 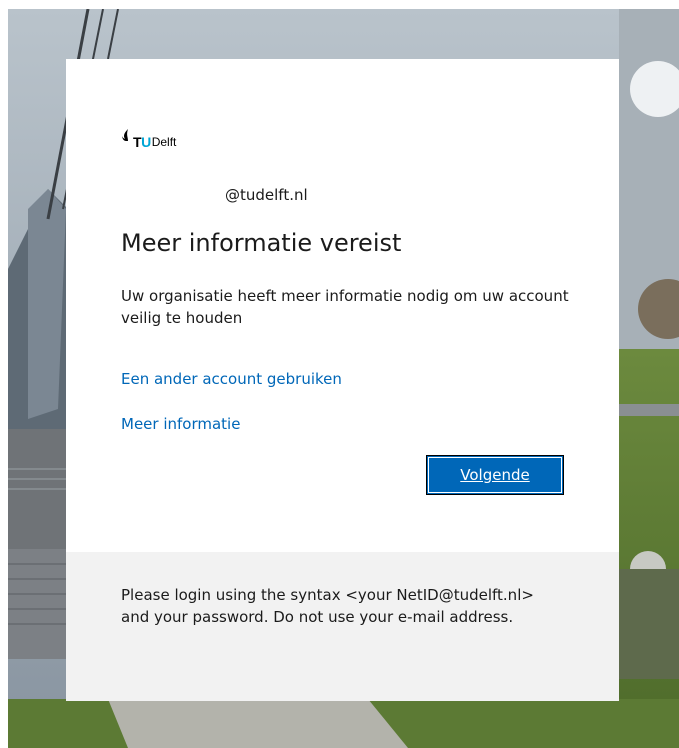 I want to click on more-info-link: Meer informatie, so click(x=180, y=424).